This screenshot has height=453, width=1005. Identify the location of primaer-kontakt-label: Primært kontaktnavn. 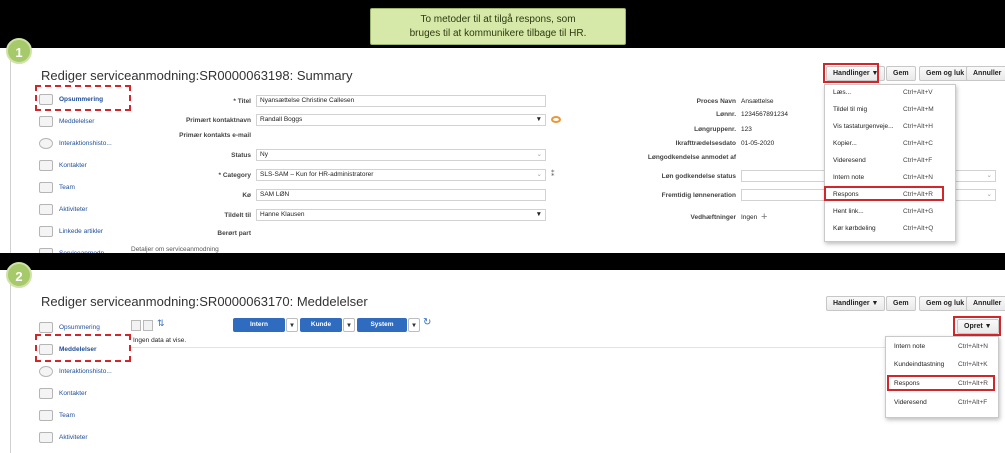
(218, 120).